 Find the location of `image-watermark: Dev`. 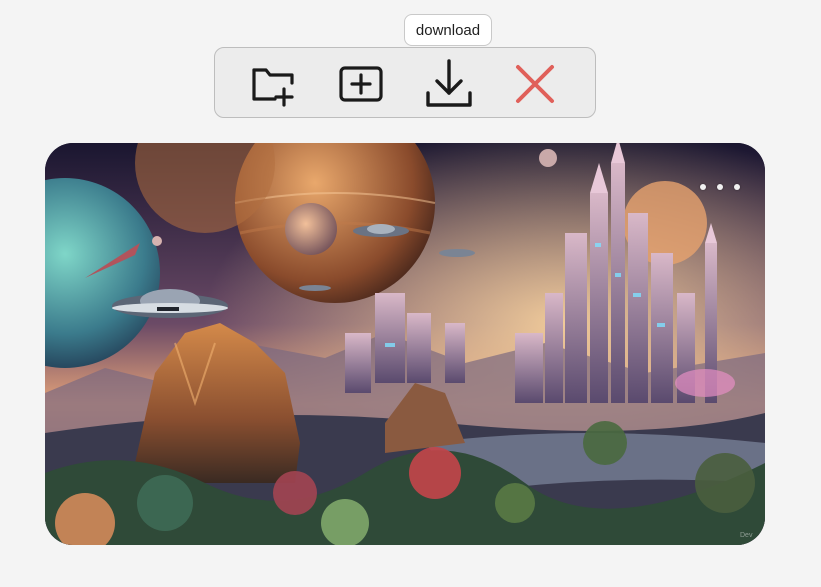

image-watermark: Dev is located at coordinates (746, 535).